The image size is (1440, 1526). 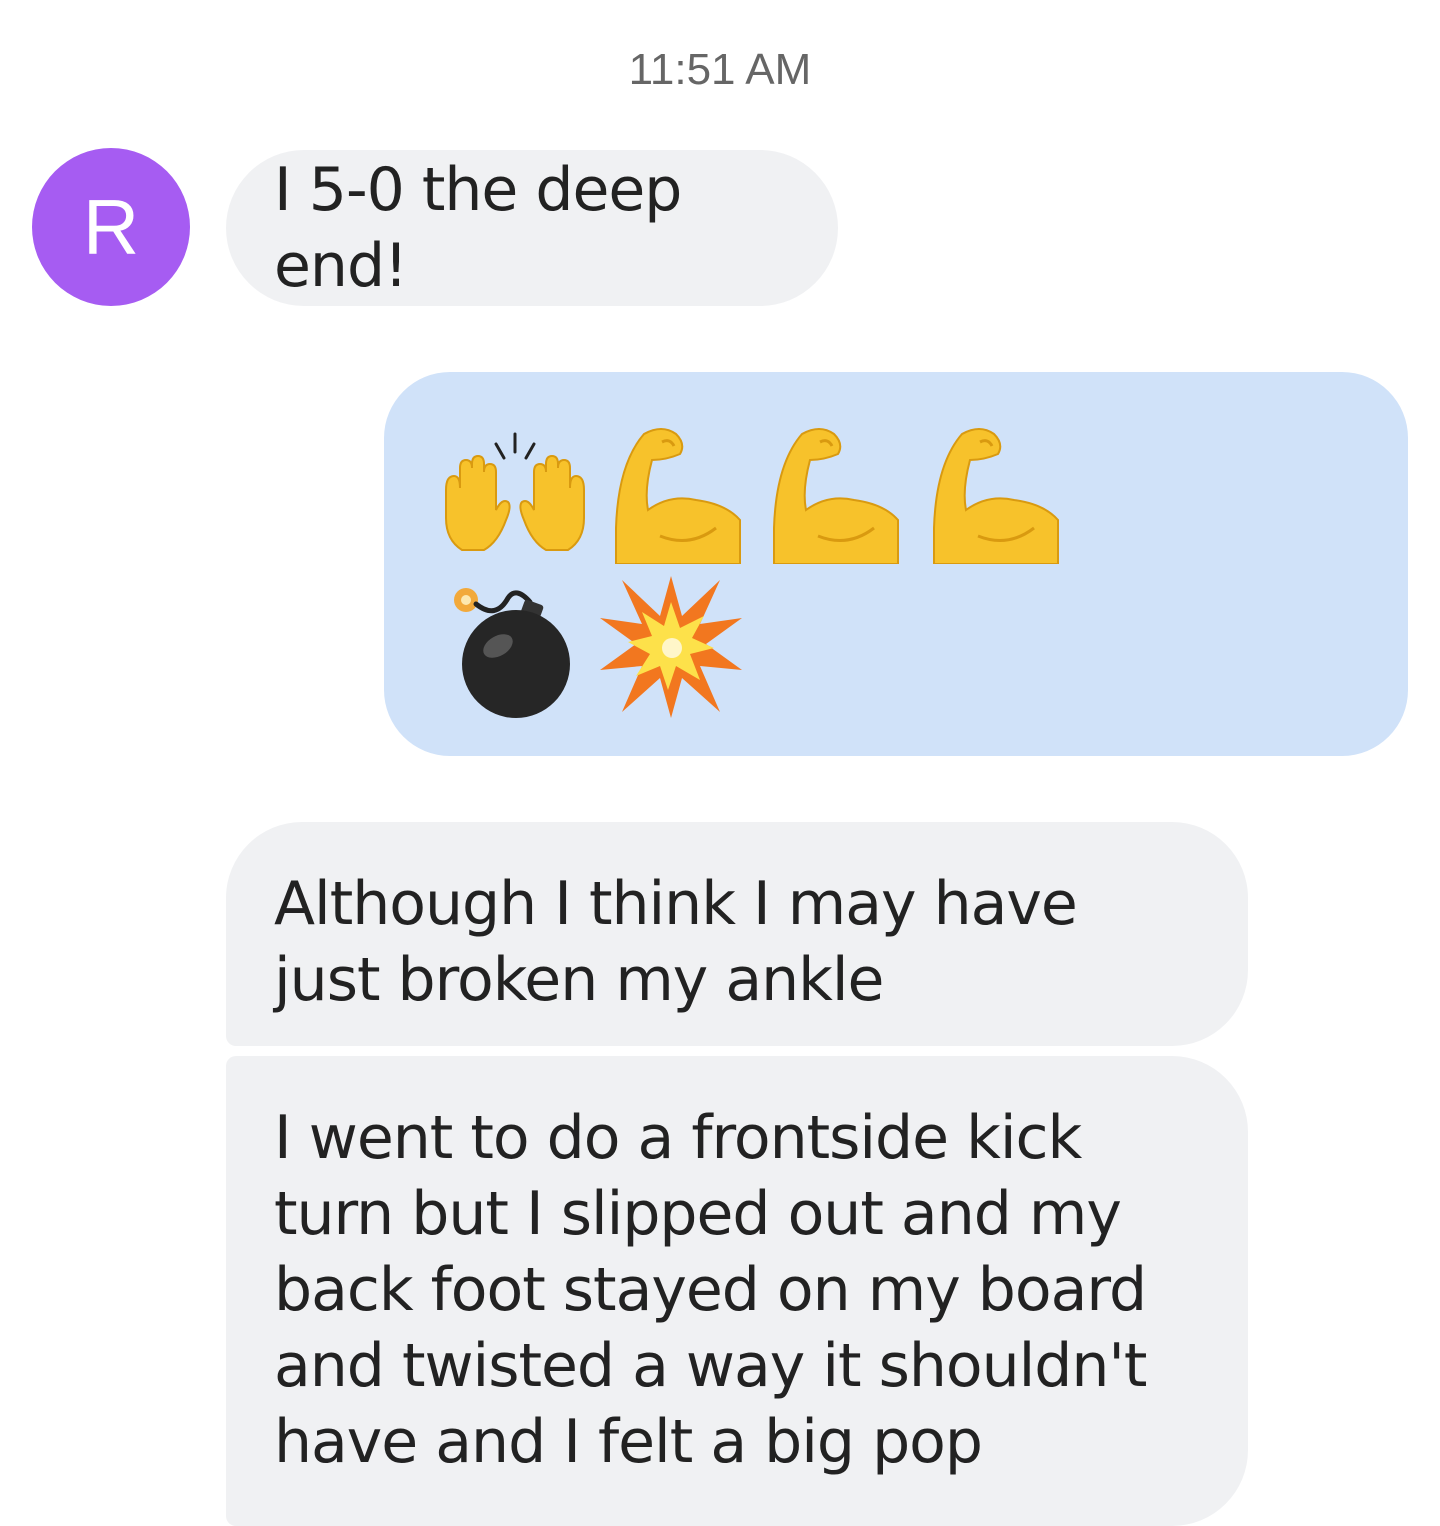 I want to click on incoming-message-bubble: I 5-0 the deep end!, so click(x=532, y=228).